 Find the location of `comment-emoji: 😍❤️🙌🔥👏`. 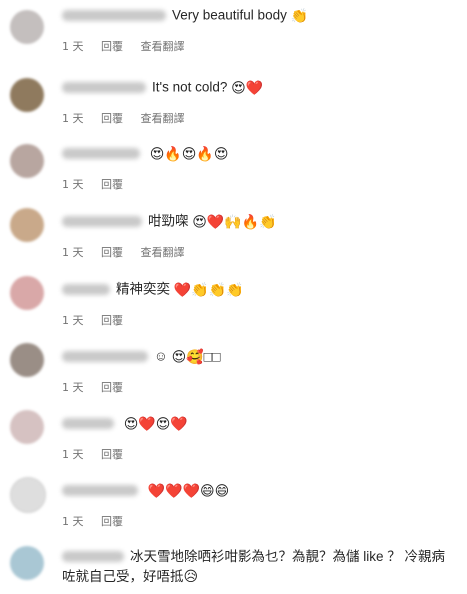

comment-emoji: 😍❤️🙌🔥👏 is located at coordinates (234, 221).